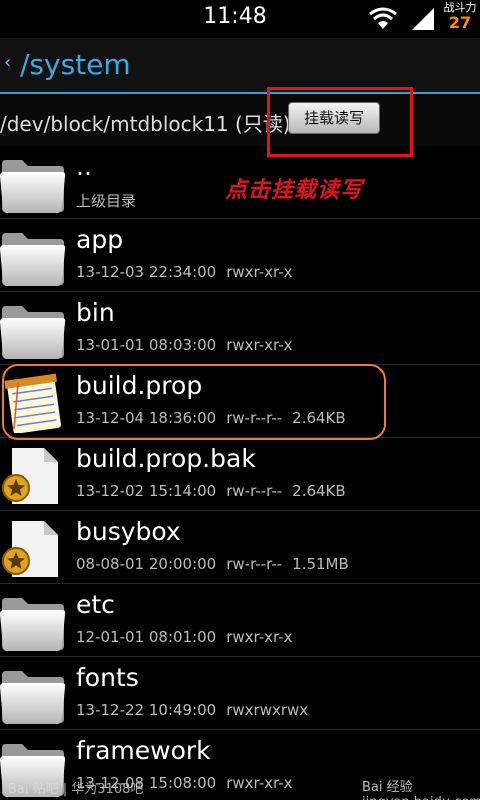  Describe the element at coordinates (240, 328) in the screenshot. I see `file-row: bin 13-01-01 08:03:00 rwxr-xr-x` at that location.